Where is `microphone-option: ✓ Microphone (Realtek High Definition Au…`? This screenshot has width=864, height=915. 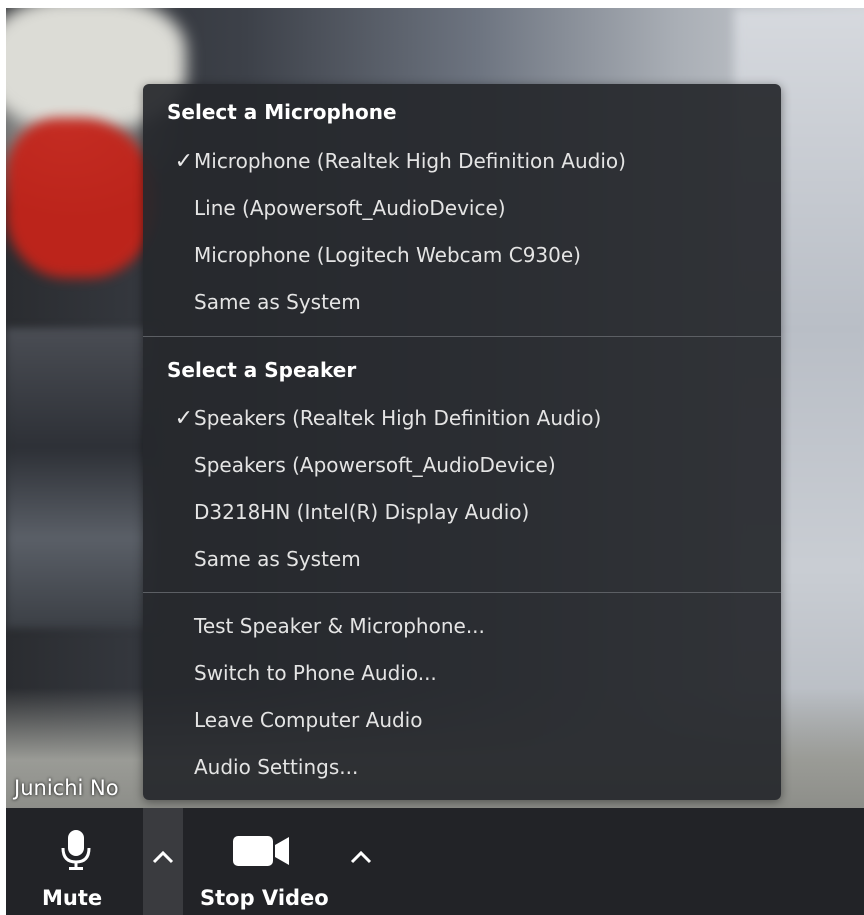
microphone-option: ✓ Microphone (Realtek High Definition Au… is located at coordinates (462, 161).